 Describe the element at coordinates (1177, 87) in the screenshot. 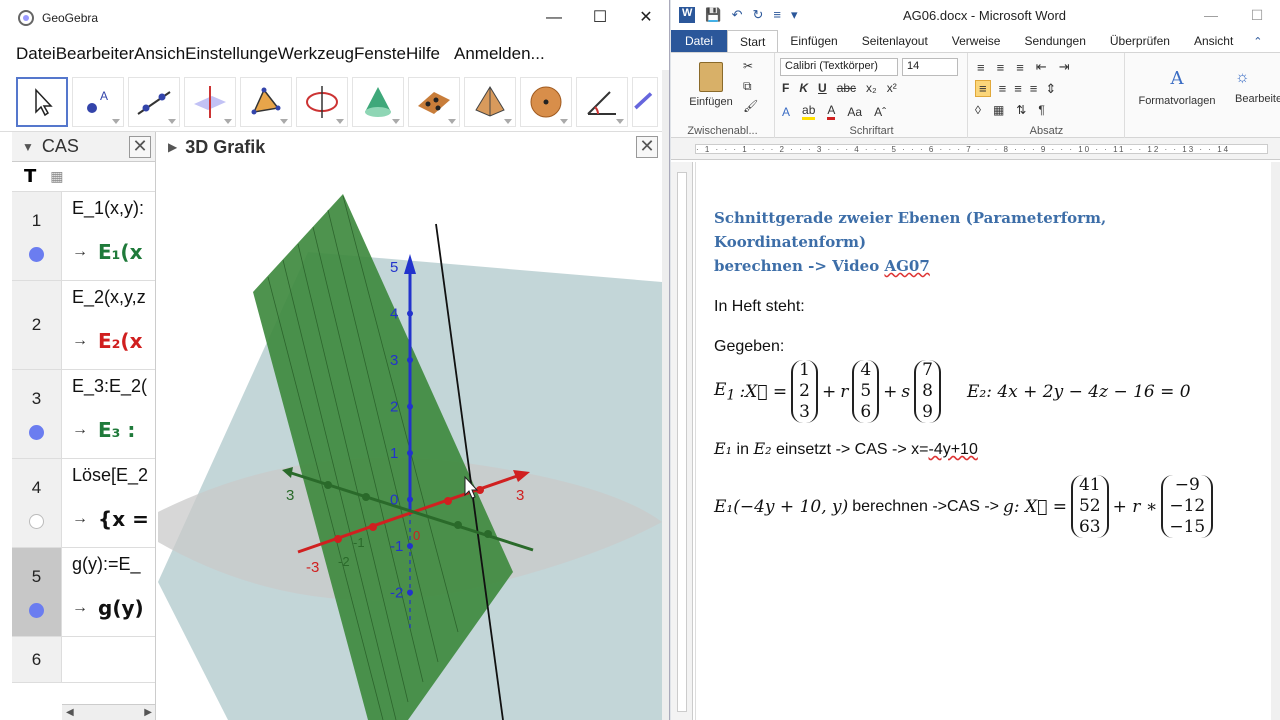

I see `styles-button: A Formatvorlagen` at that location.